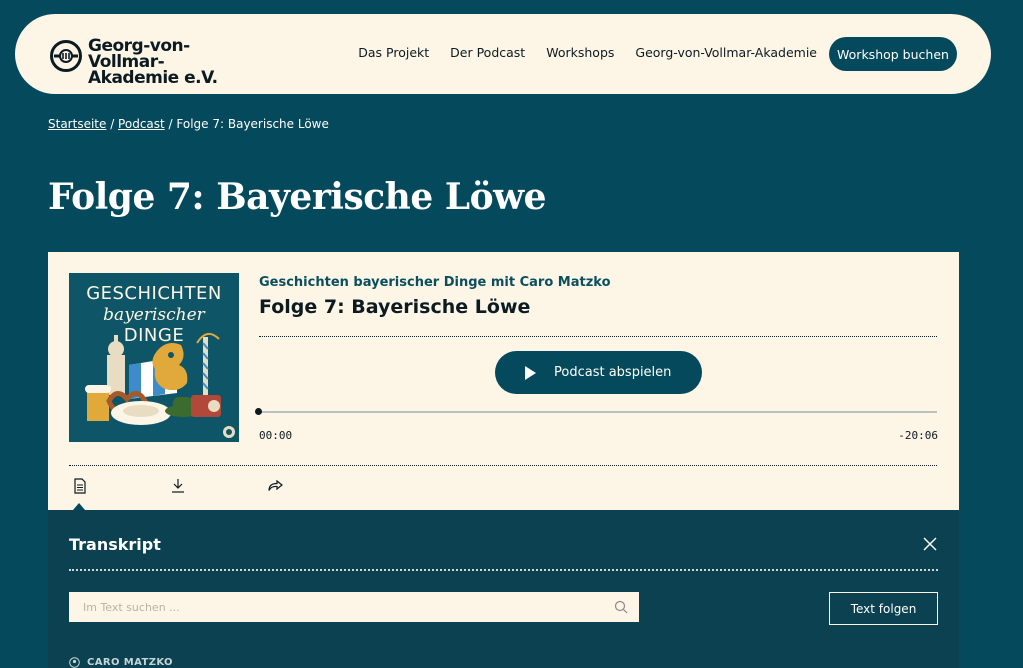 This screenshot has height=668, width=1023. Describe the element at coordinates (79, 506) in the screenshot. I see `active-tool-indicator` at that location.